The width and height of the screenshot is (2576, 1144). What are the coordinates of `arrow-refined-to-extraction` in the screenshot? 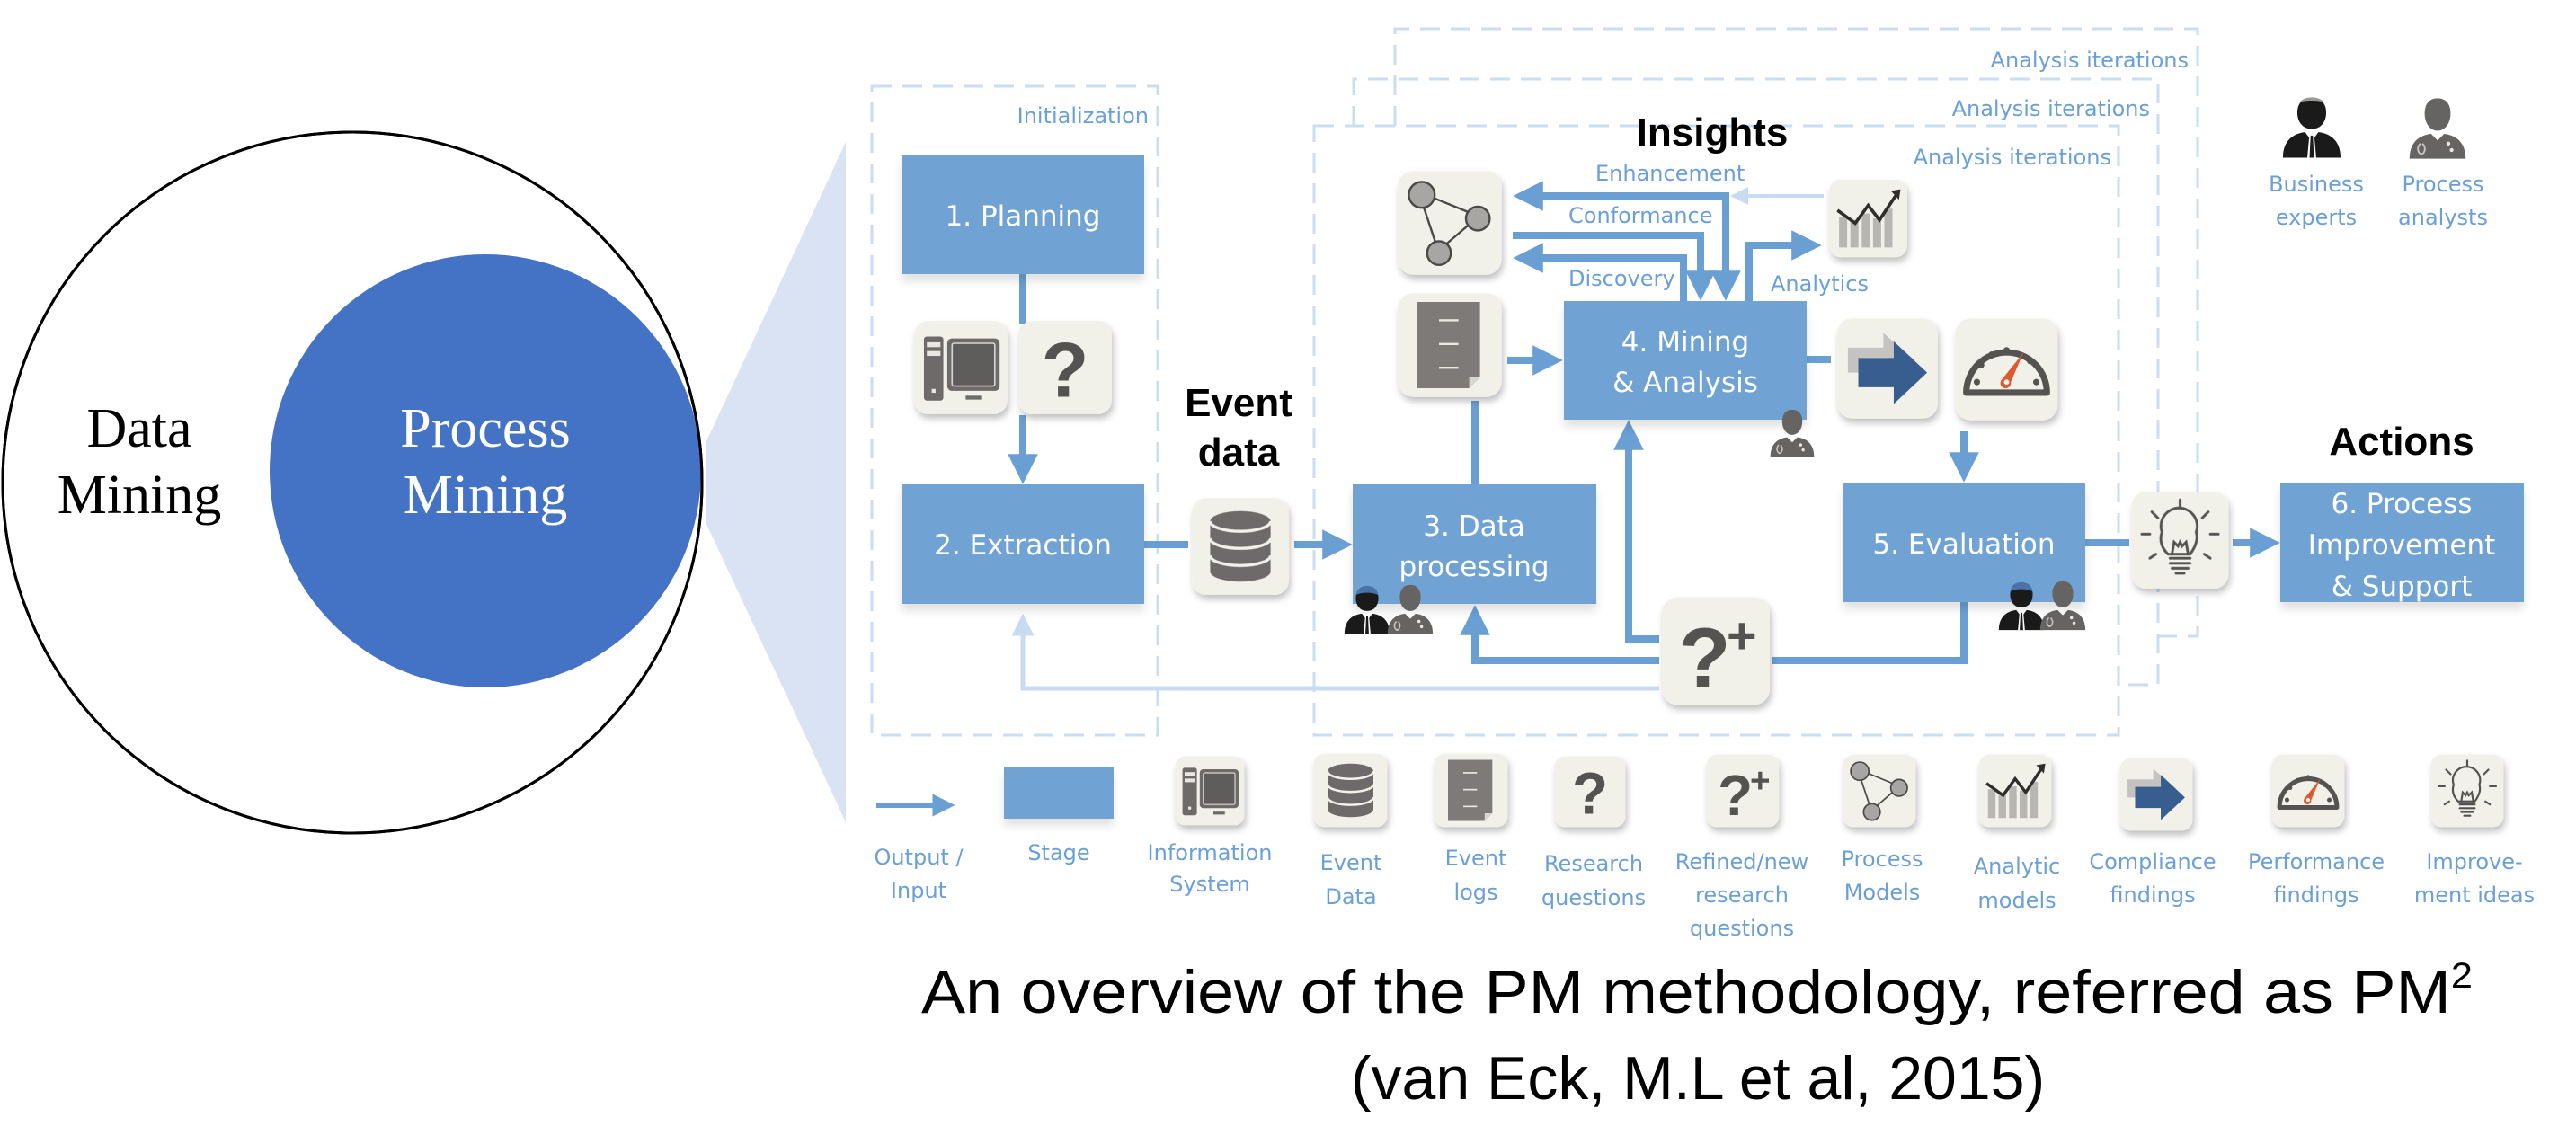 It's located at (1335, 652).